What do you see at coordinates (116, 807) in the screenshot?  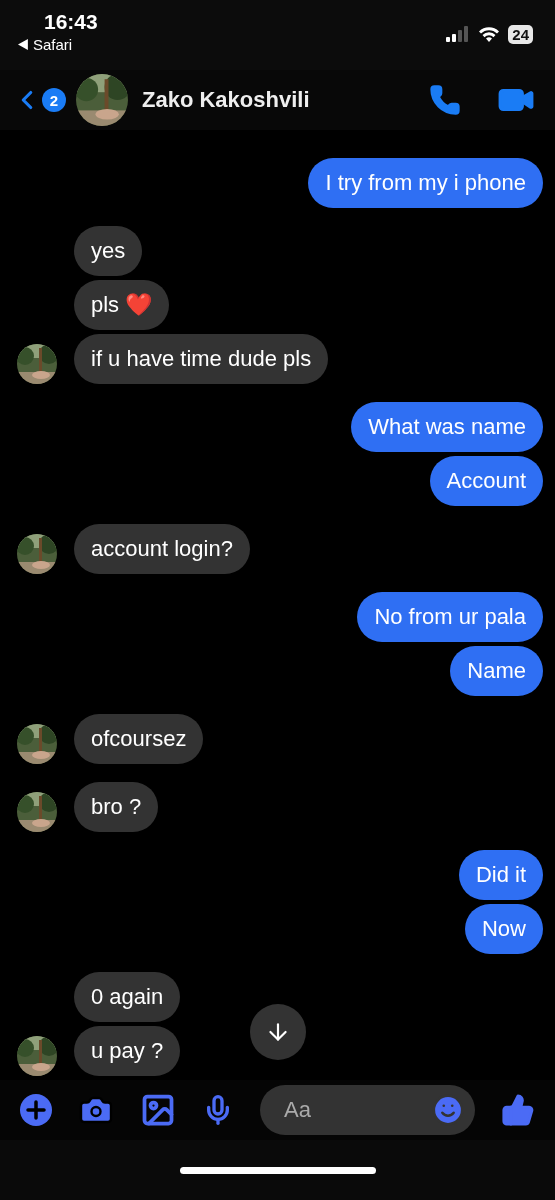 I see `received-message: bro ?` at bounding box center [116, 807].